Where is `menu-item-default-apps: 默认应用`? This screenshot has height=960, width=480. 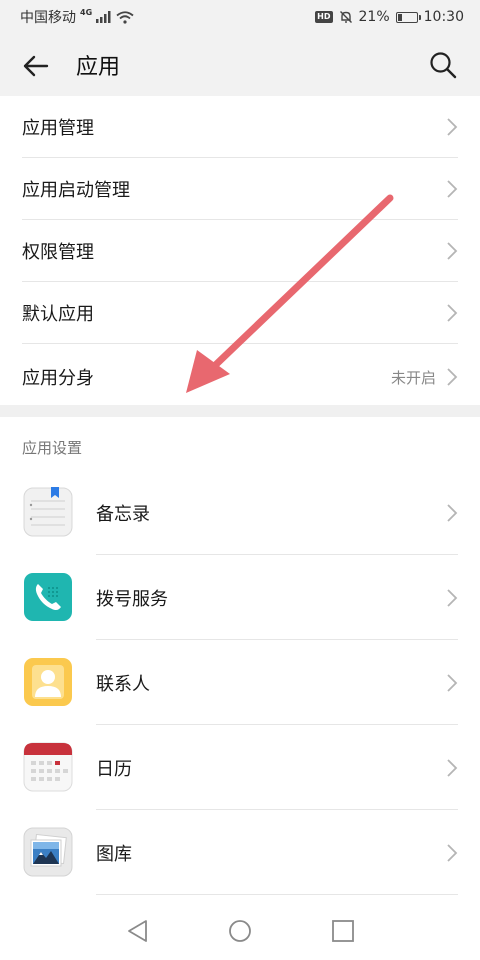 menu-item-default-apps: 默认应用 is located at coordinates (240, 313).